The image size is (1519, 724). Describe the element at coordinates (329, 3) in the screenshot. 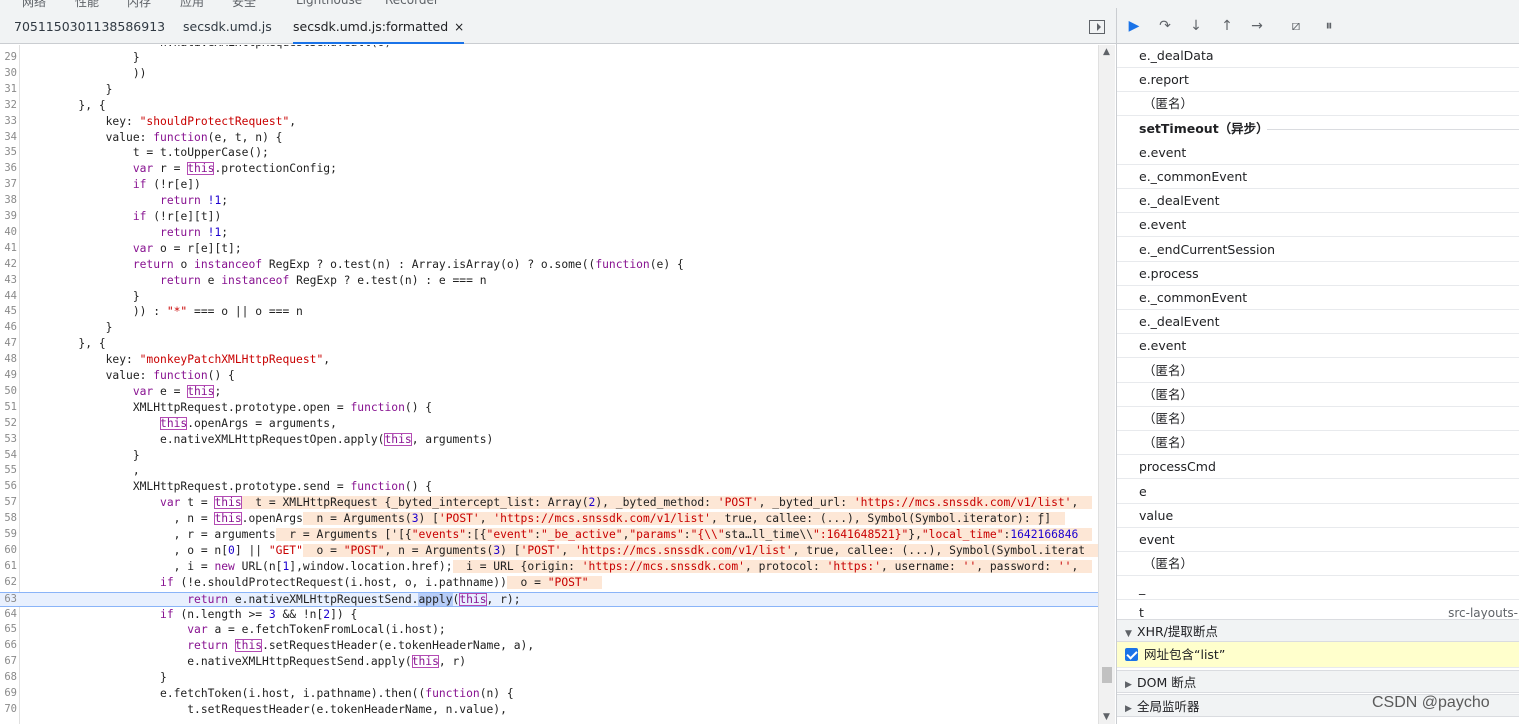

I see `panel-tab: Lighthouse` at that location.